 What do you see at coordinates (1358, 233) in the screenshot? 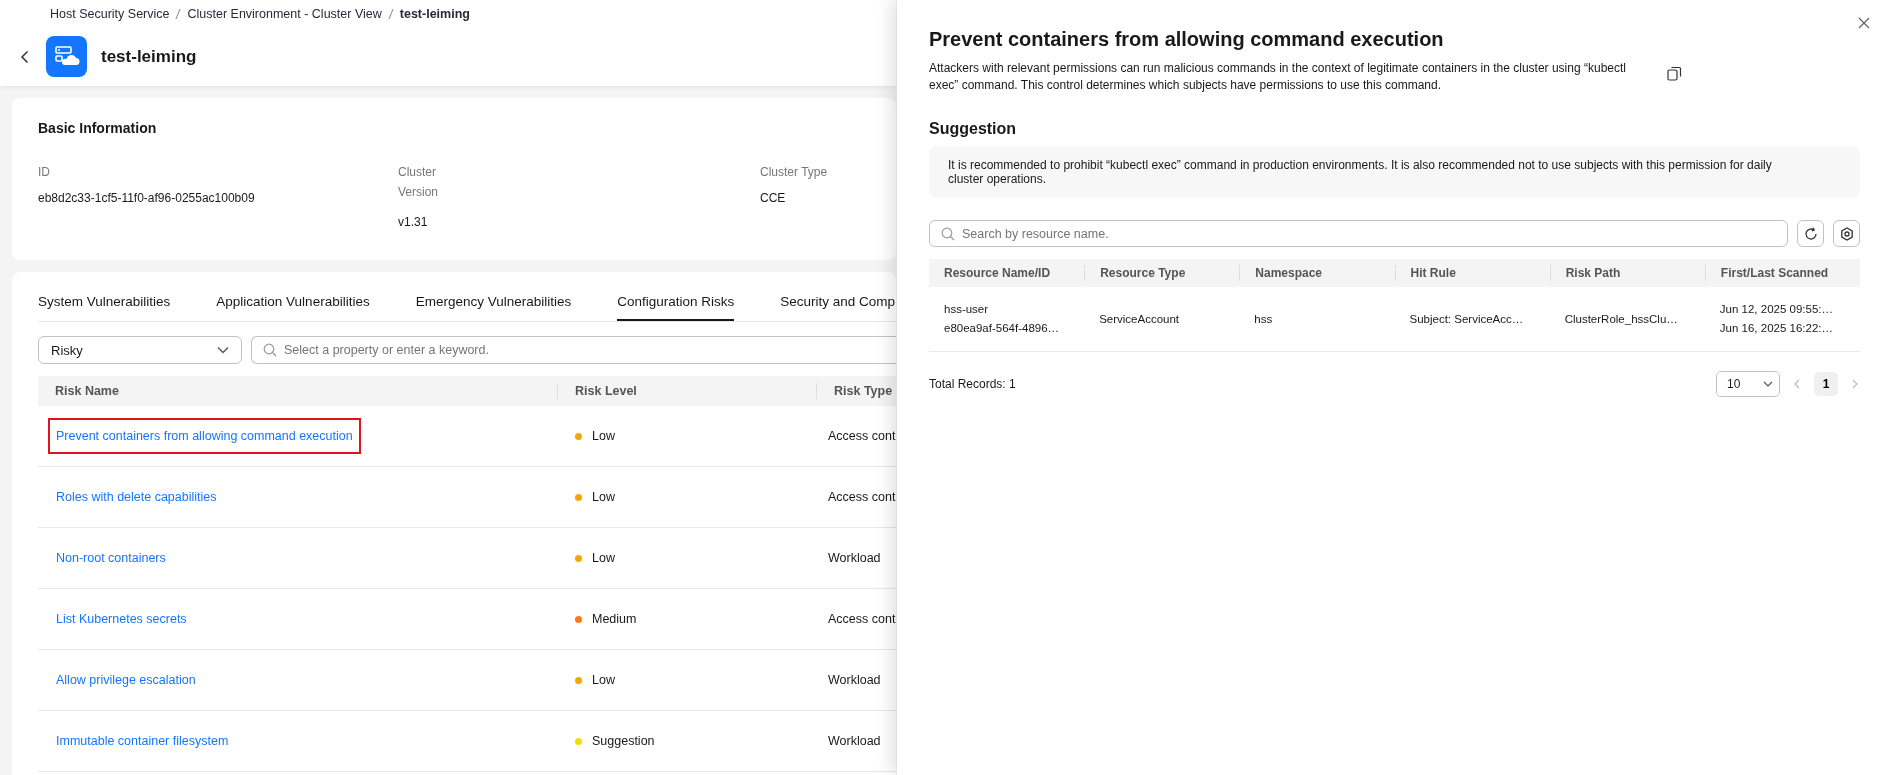
I see `search-field: Search by resource name.` at bounding box center [1358, 233].